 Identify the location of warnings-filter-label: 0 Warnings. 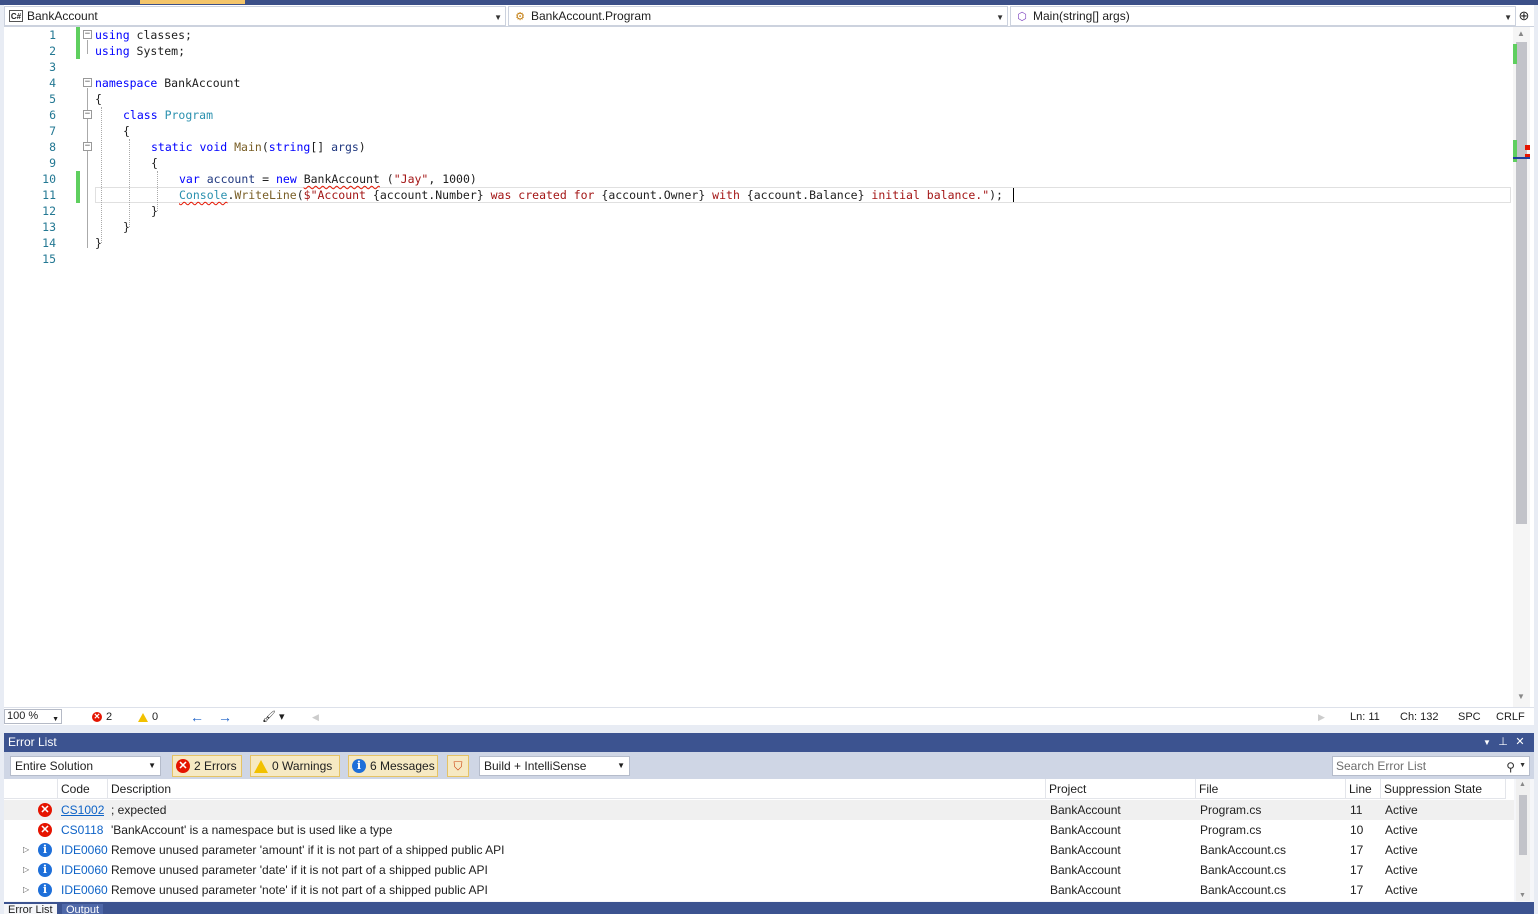
(302, 766).